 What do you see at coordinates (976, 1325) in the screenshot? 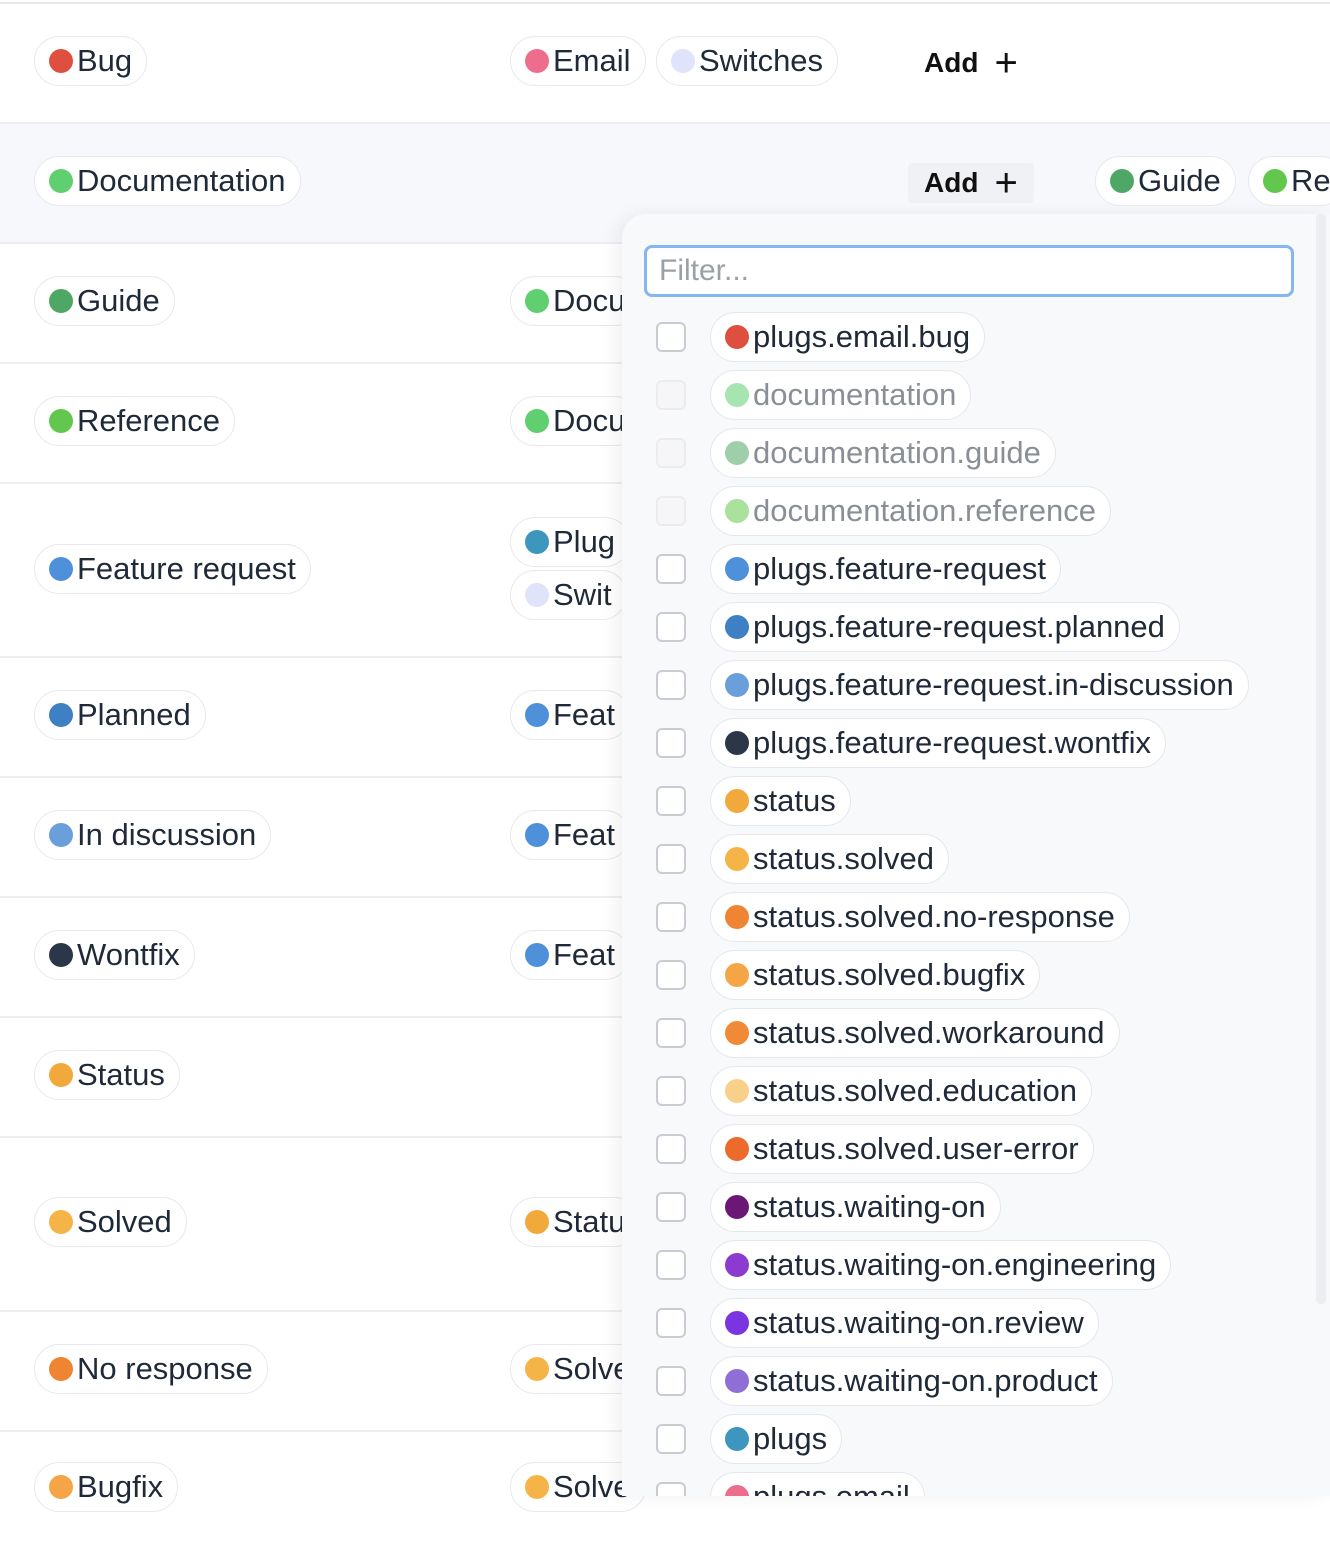
I see `option-item: status.waiting-on.review` at bounding box center [976, 1325].